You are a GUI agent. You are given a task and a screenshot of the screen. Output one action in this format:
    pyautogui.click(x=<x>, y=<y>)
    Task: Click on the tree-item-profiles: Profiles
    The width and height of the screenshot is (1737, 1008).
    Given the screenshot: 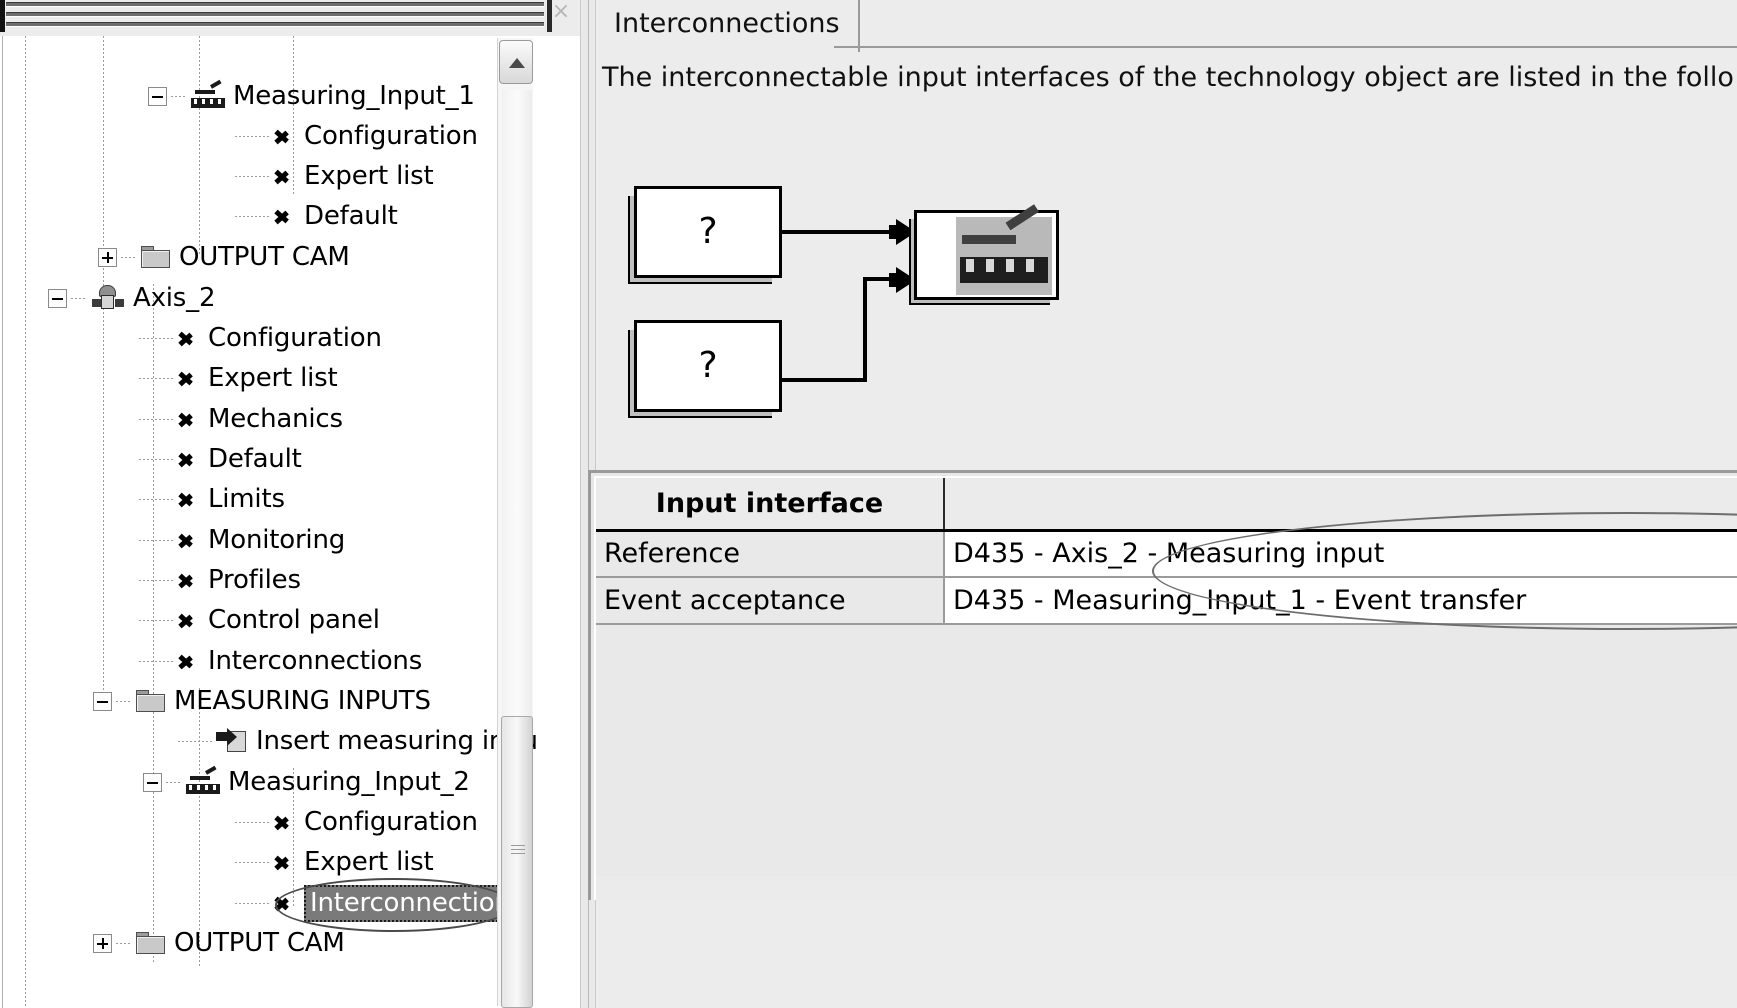 What is the action you would take?
    pyautogui.click(x=220, y=580)
    